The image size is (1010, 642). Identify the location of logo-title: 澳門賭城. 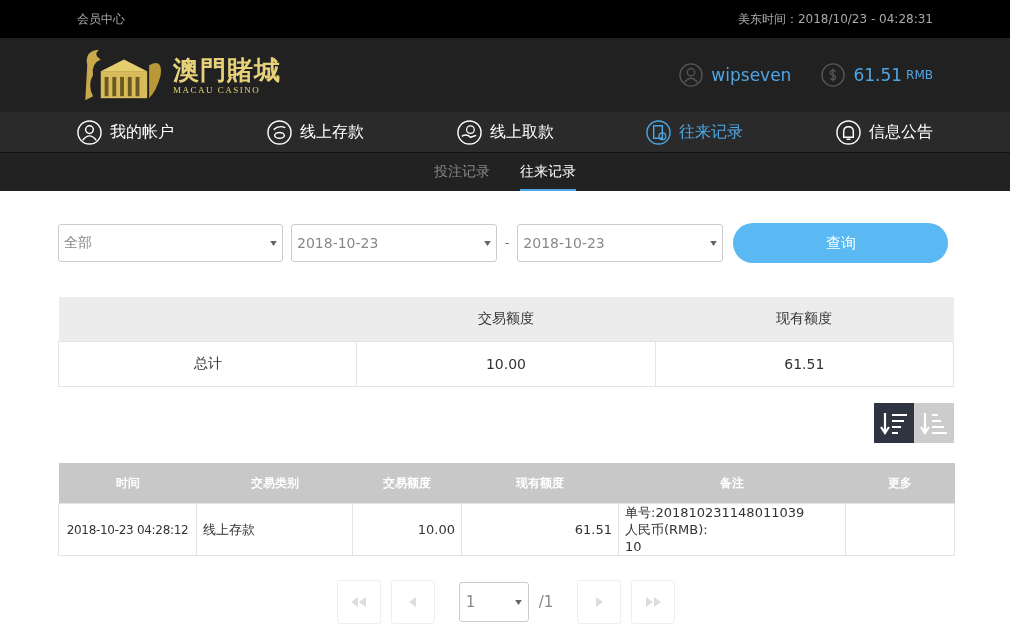
(227, 70).